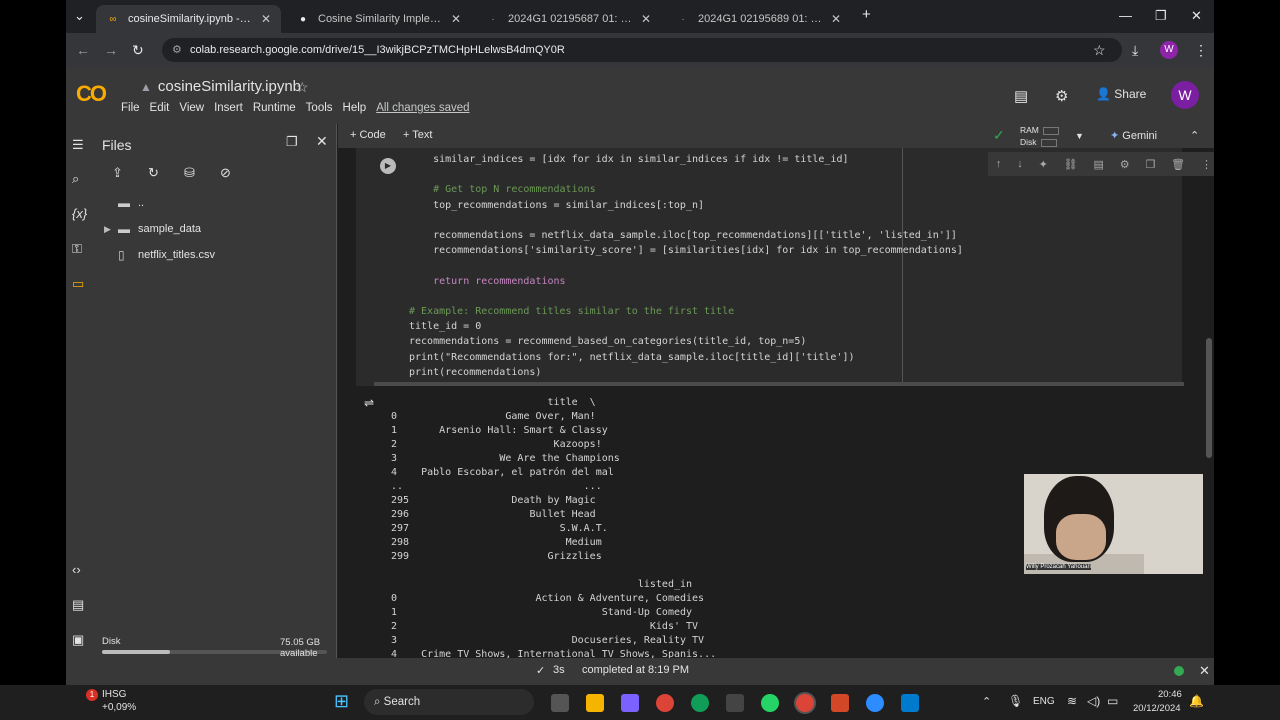  I want to click on menu-view: View, so click(191, 108).